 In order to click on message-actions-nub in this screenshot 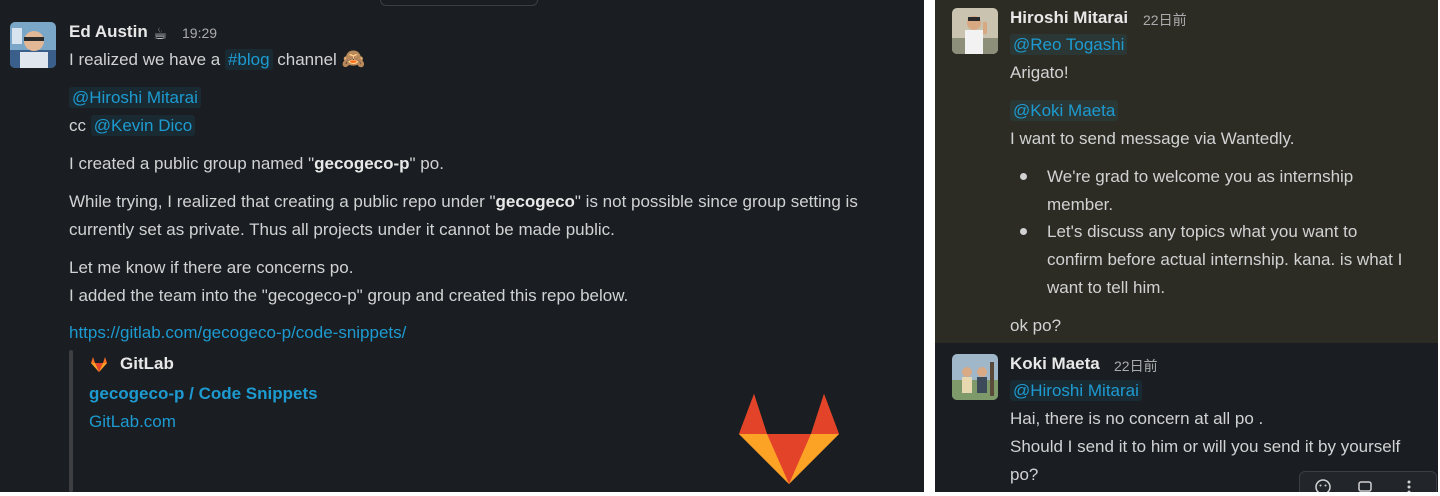, I will do `click(459, 3)`.